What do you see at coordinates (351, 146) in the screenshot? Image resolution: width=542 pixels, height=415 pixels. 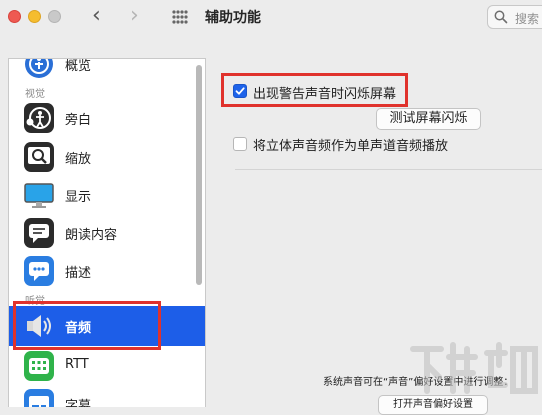 I see `mono-audio-label: 将立体声音频作为单声道音频播放` at bounding box center [351, 146].